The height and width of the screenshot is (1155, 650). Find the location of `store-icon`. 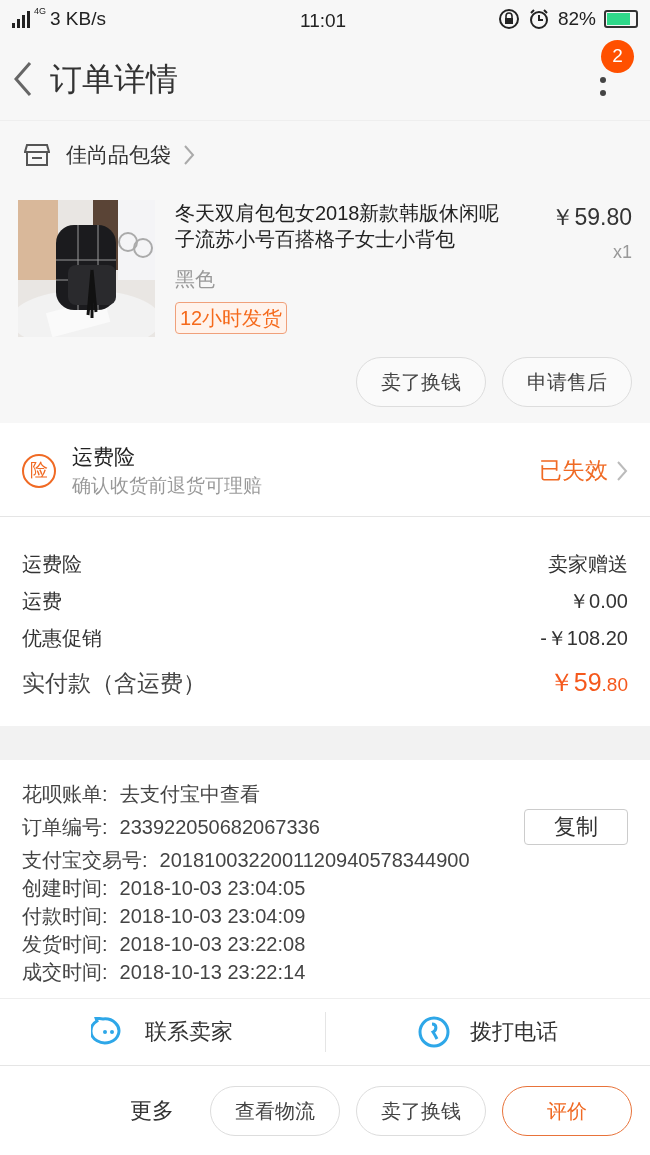

store-icon is located at coordinates (37, 154).